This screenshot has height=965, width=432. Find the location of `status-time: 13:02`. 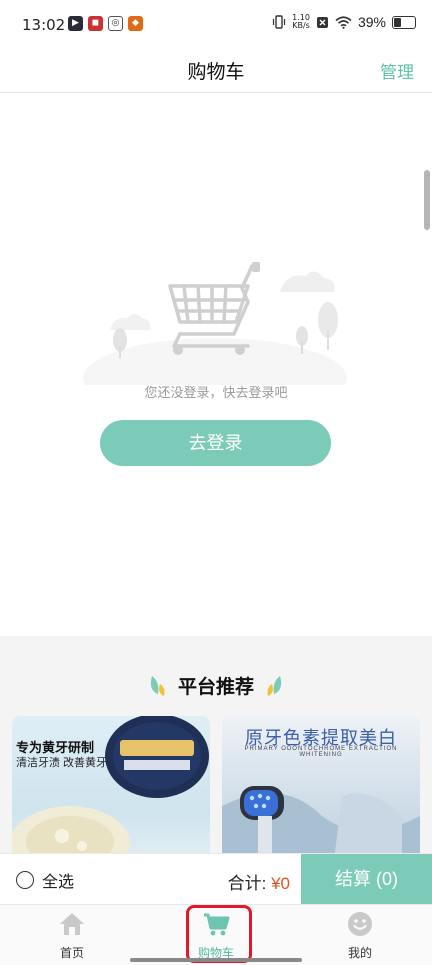

status-time: 13:02 is located at coordinates (44, 25).